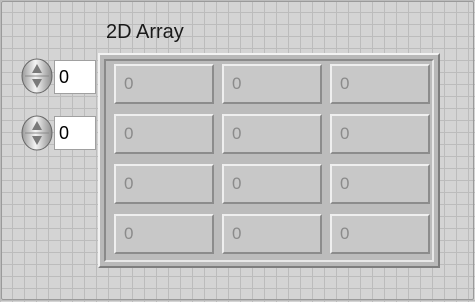 Image resolution: width=475 pixels, height=302 pixels. I want to click on row-index-value: 0, so click(64, 77).